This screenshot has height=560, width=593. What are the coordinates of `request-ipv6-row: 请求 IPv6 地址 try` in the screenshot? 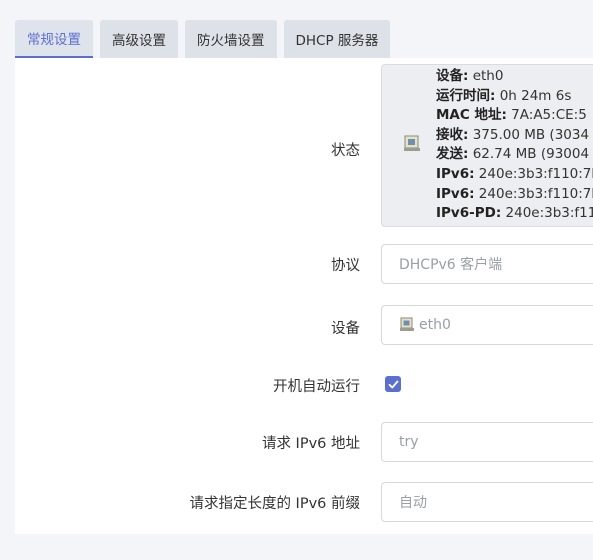 It's located at (304, 442).